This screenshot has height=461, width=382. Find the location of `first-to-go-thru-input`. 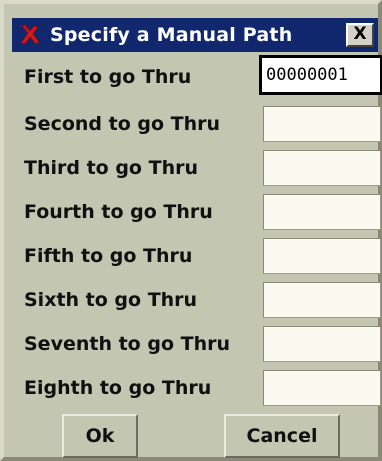

first-to-go-thru-input is located at coordinates (320, 75).